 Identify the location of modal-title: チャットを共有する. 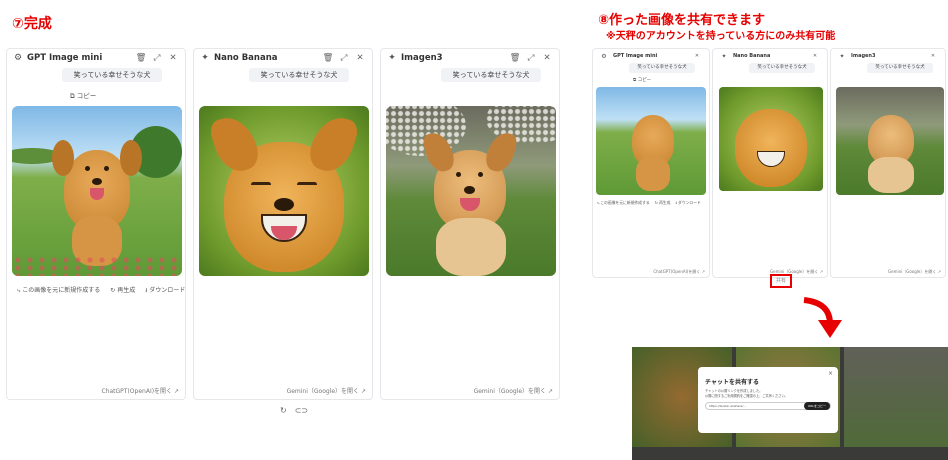
(732, 382).